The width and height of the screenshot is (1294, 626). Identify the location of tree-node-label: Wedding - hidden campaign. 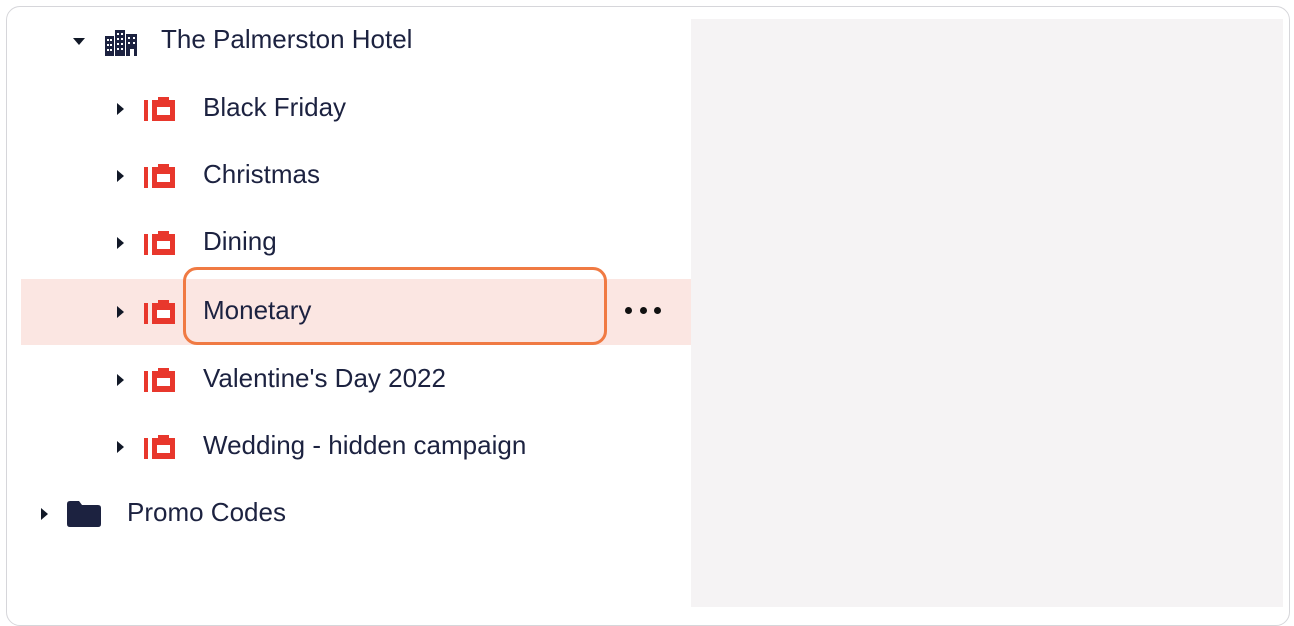
(365, 445).